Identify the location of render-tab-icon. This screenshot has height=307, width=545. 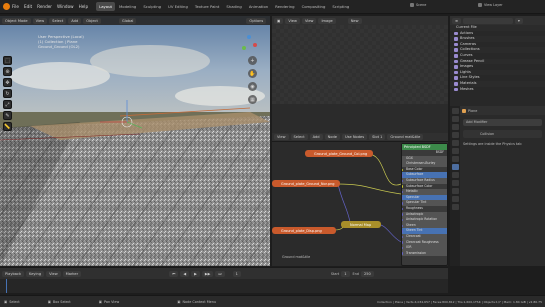
(455, 119).